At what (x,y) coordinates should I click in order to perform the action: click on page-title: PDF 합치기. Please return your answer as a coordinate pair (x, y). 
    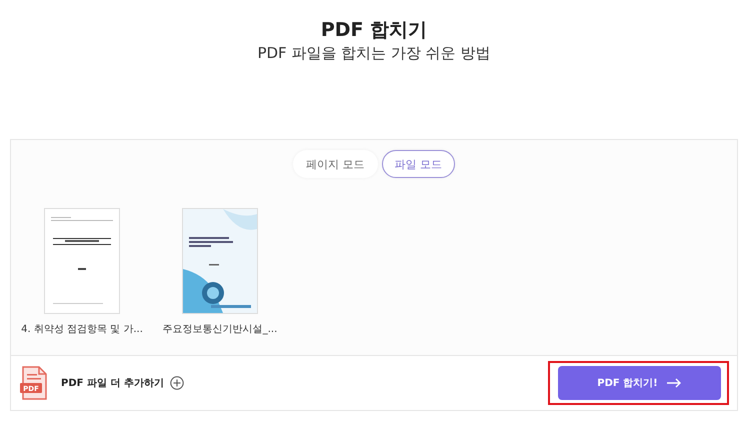
    Looking at the image, I should click on (374, 30).